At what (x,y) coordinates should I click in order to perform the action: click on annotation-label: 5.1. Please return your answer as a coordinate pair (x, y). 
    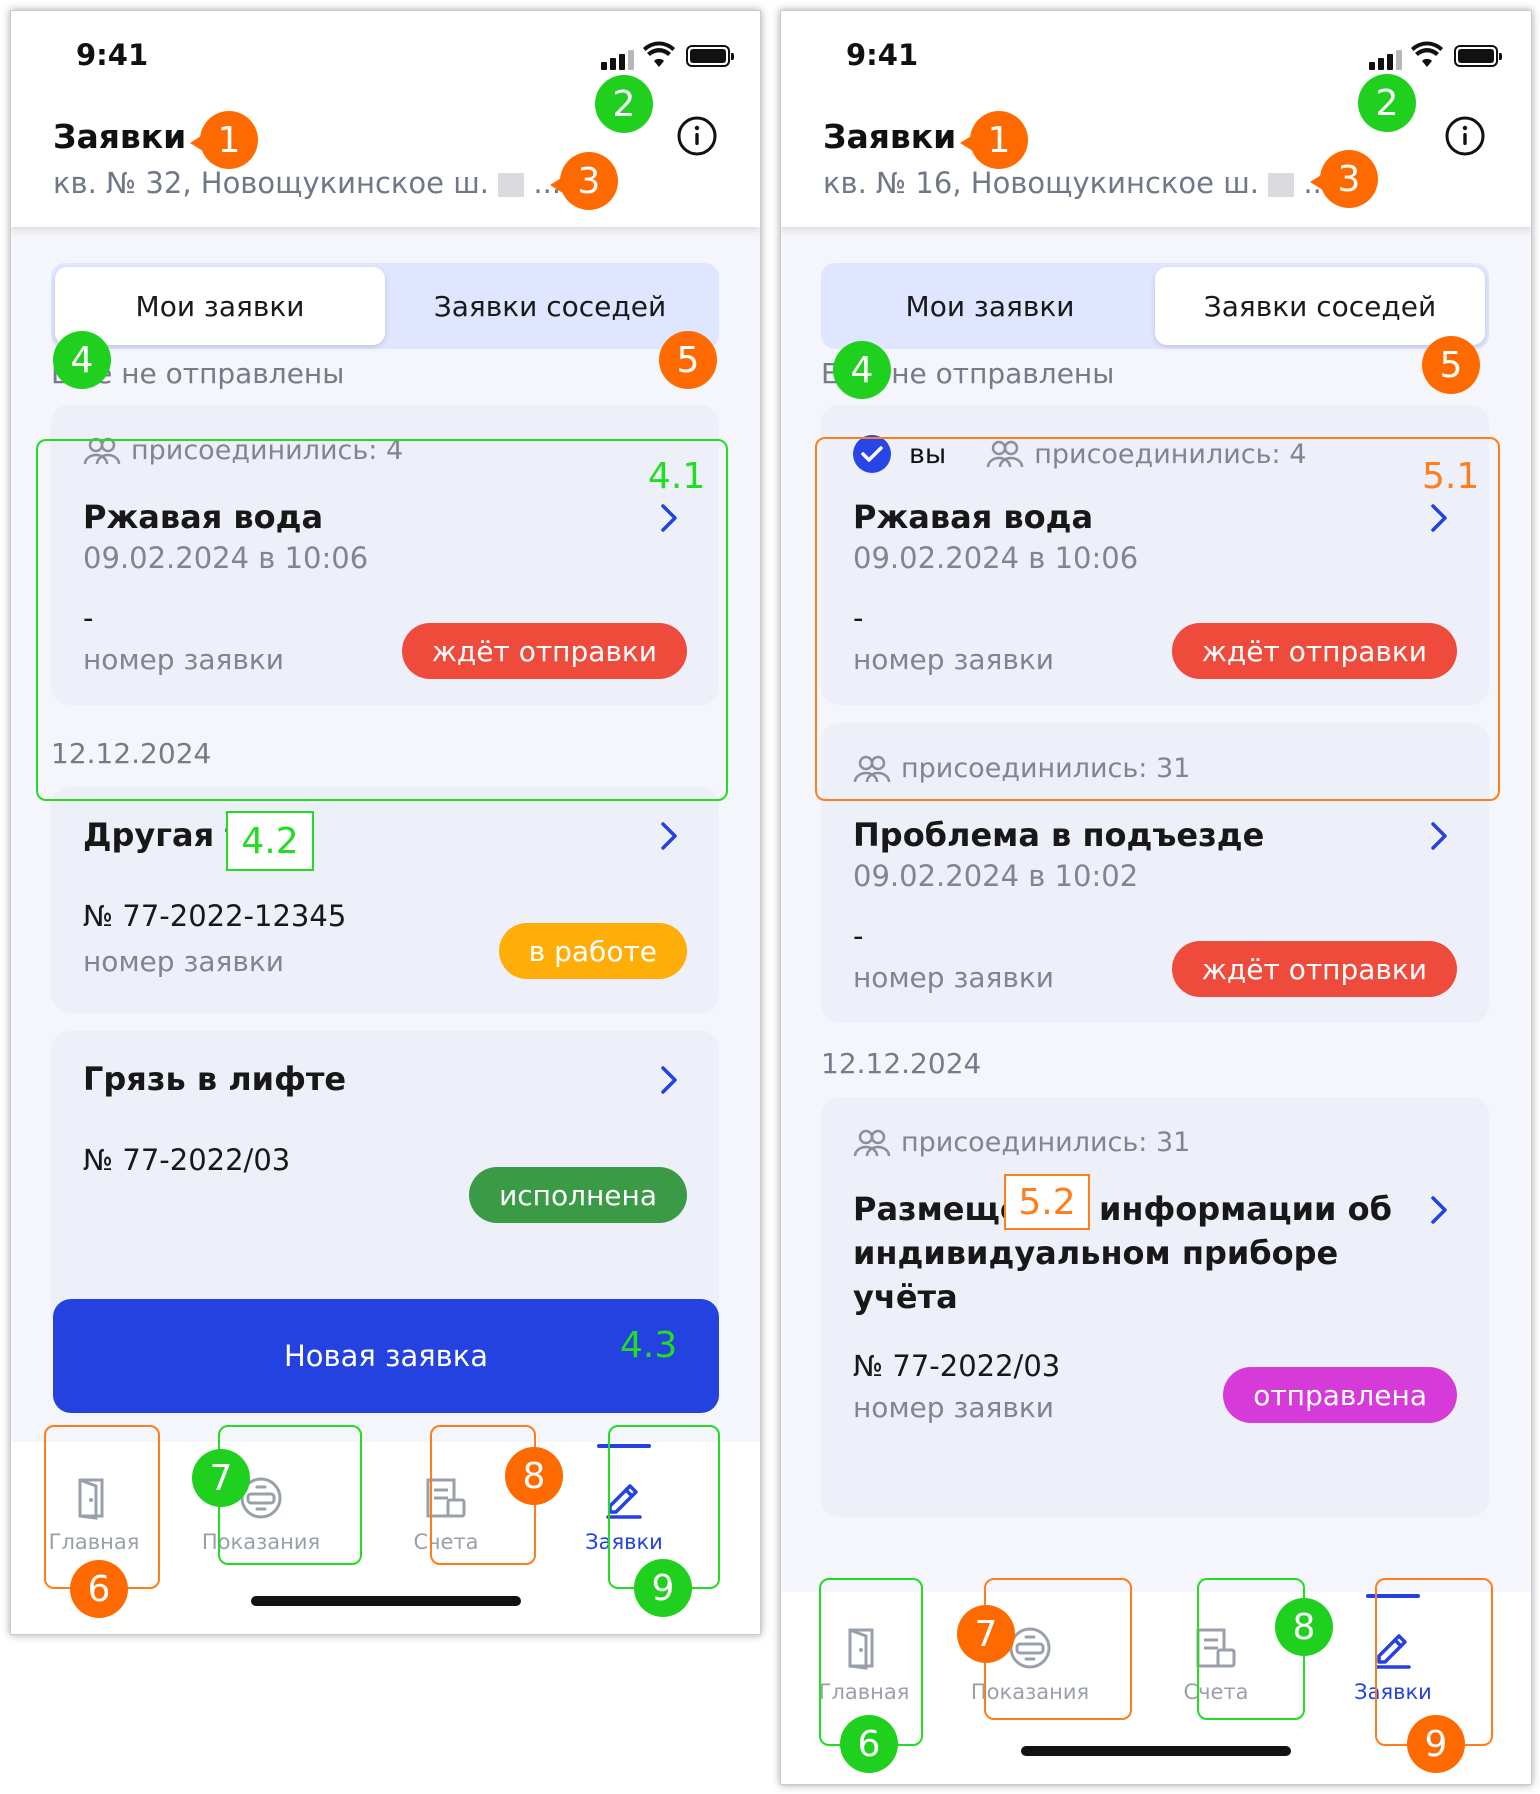
    Looking at the image, I should click on (1451, 476).